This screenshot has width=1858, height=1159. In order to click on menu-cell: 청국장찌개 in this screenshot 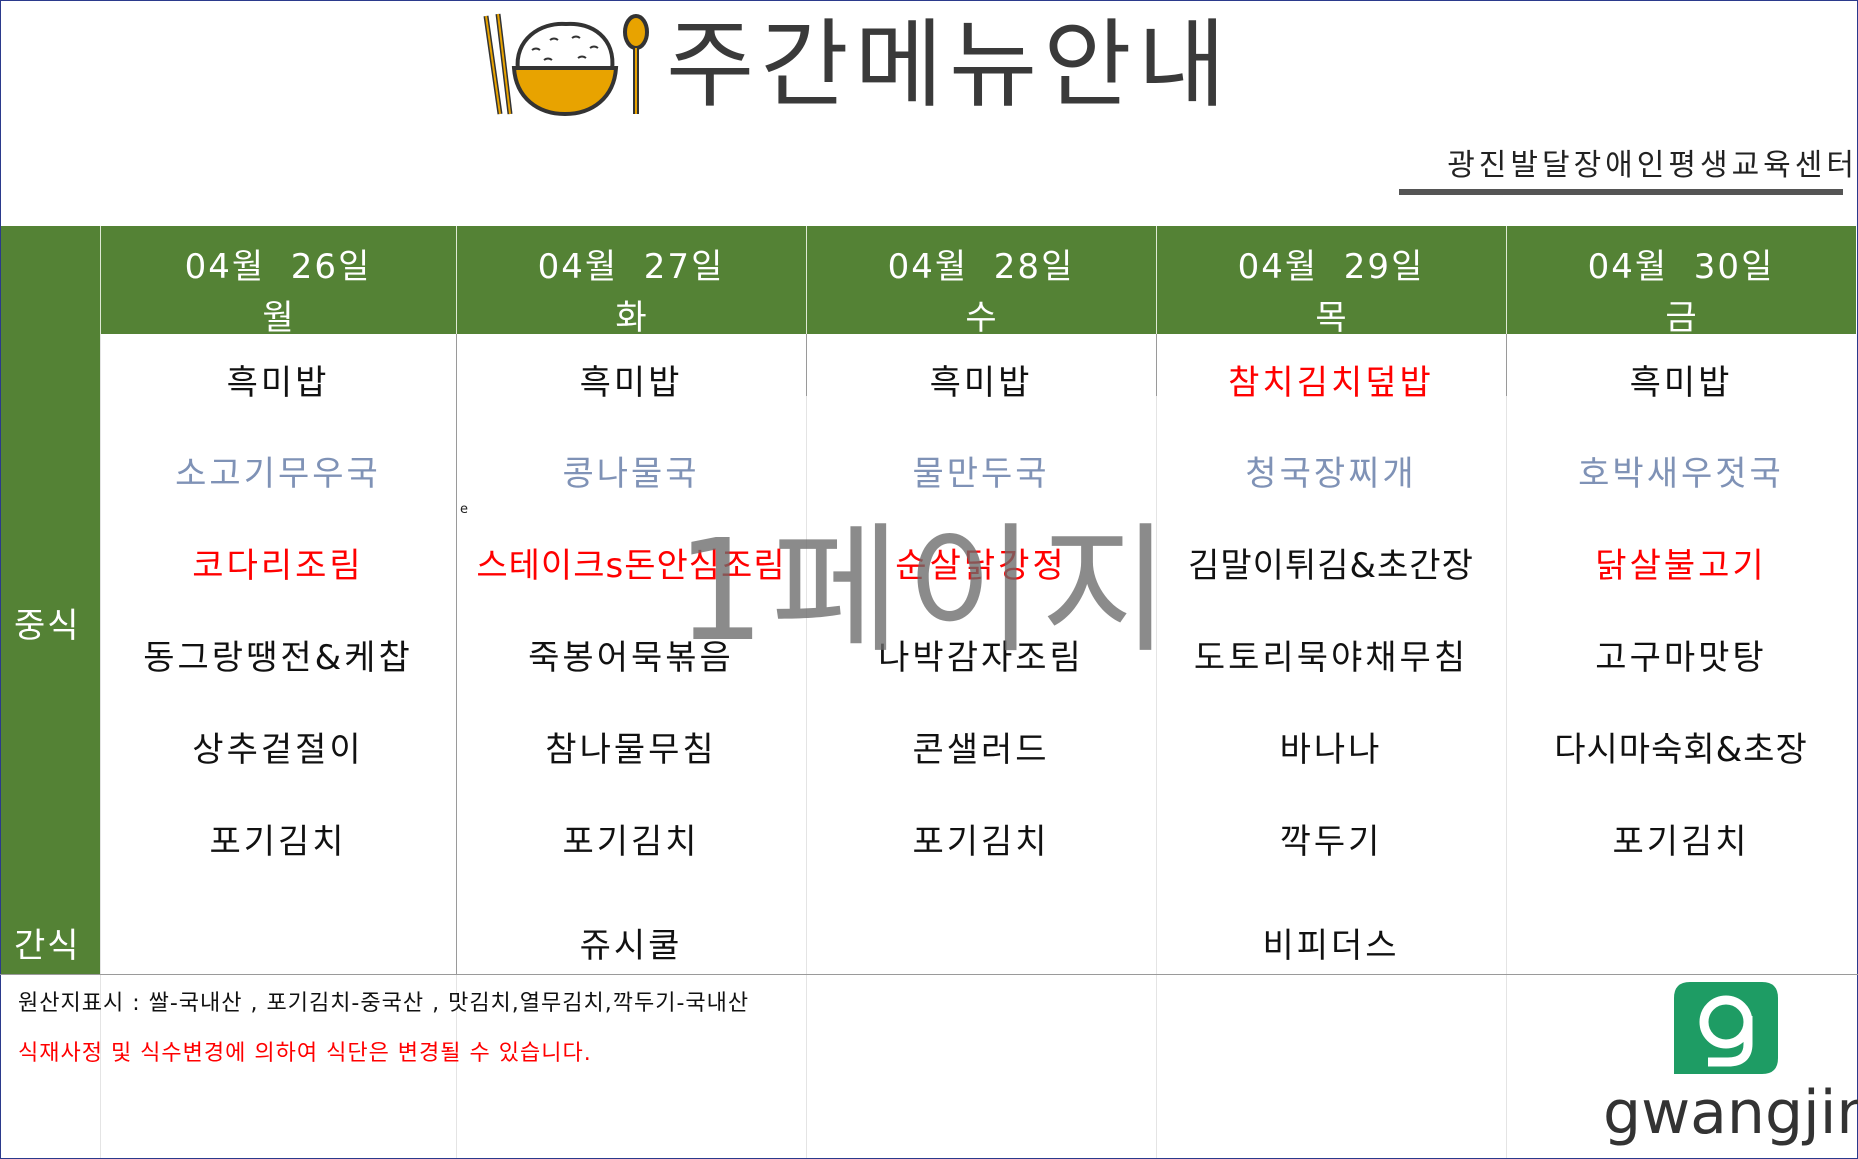, I will do `click(1331, 474)`.